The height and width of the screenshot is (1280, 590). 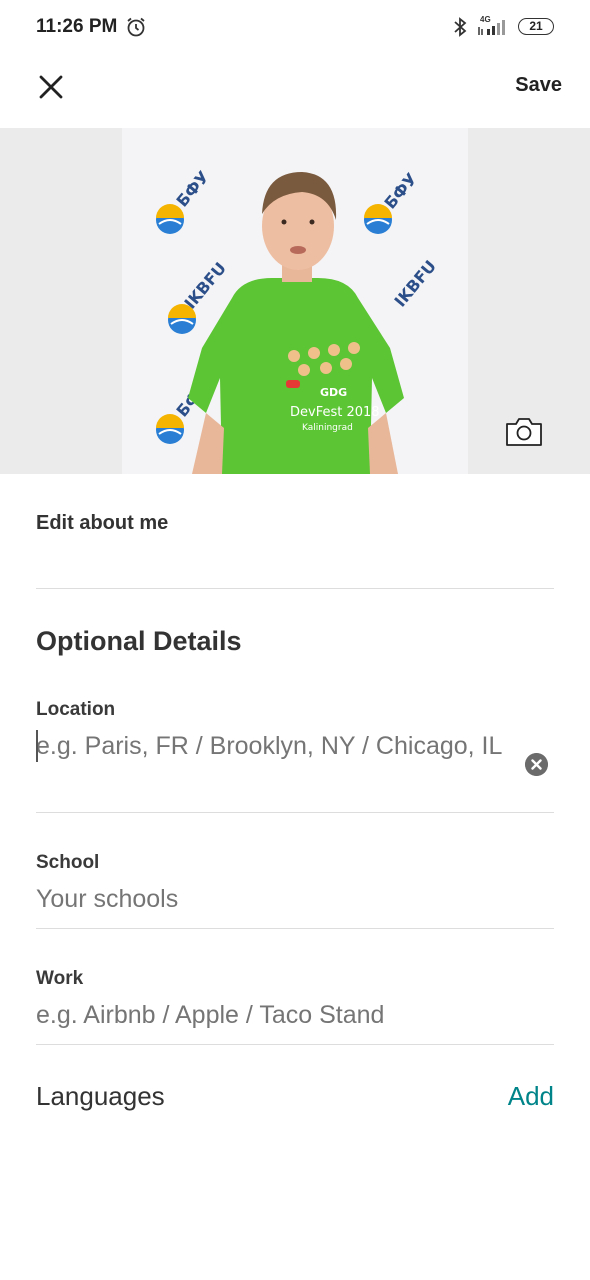 I want to click on svg-text: Kaliningrad, so click(x=327, y=428).